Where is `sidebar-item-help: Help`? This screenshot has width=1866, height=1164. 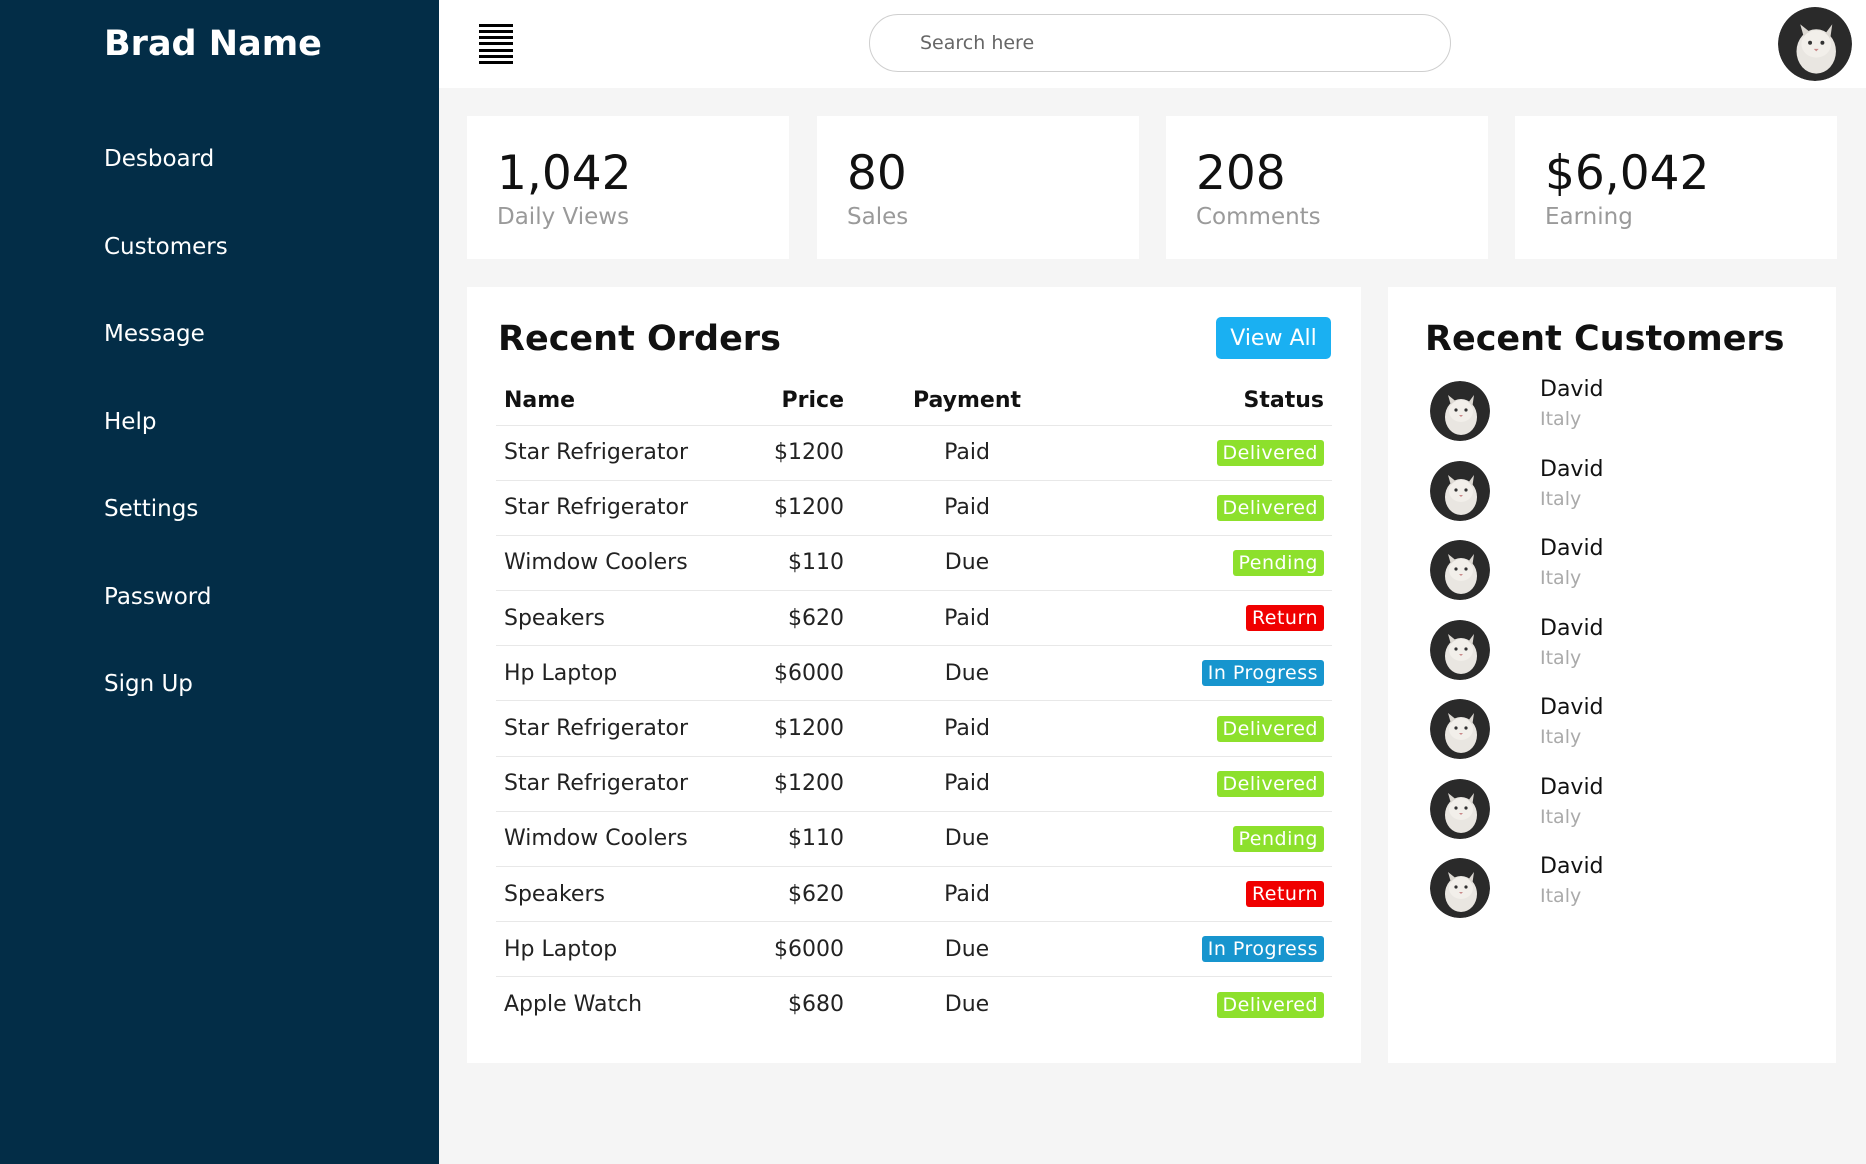
sidebar-item-help: Help is located at coordinates (166, 445).